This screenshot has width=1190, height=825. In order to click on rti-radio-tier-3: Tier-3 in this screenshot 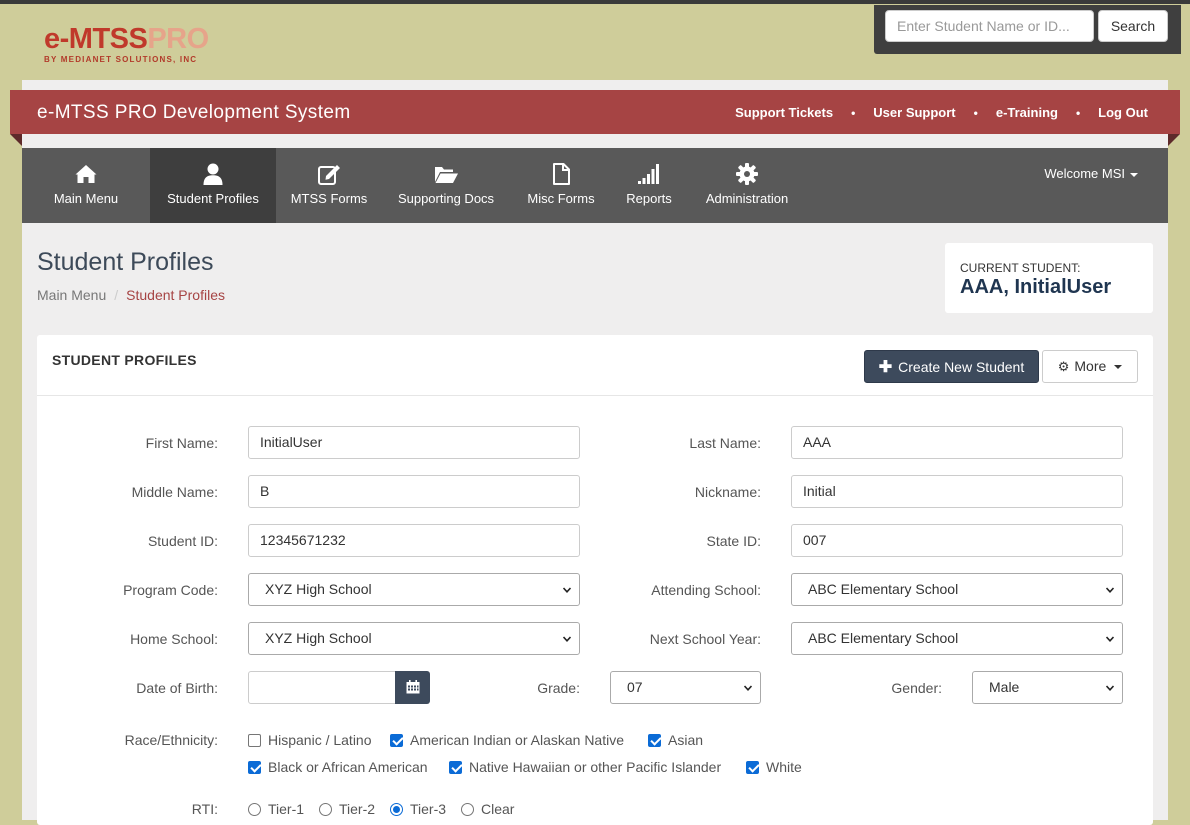, I will do `click(418, 809)`.